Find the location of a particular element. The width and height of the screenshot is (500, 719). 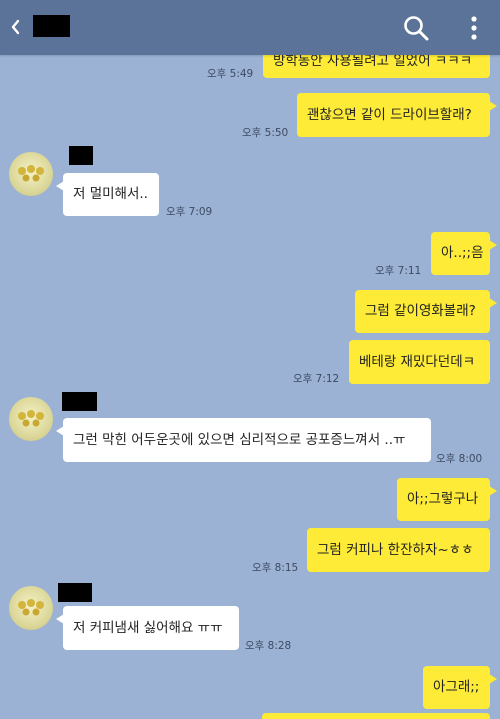

message-bubble-sent: 그럼 커피나 한잔하자~ㅎㅎ is located at coordinates (398, 550).